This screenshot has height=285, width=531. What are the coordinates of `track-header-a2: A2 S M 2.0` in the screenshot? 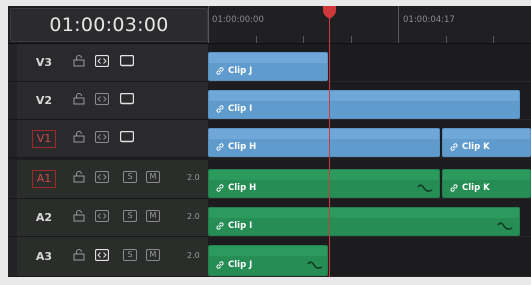 It's located at (108, 218).